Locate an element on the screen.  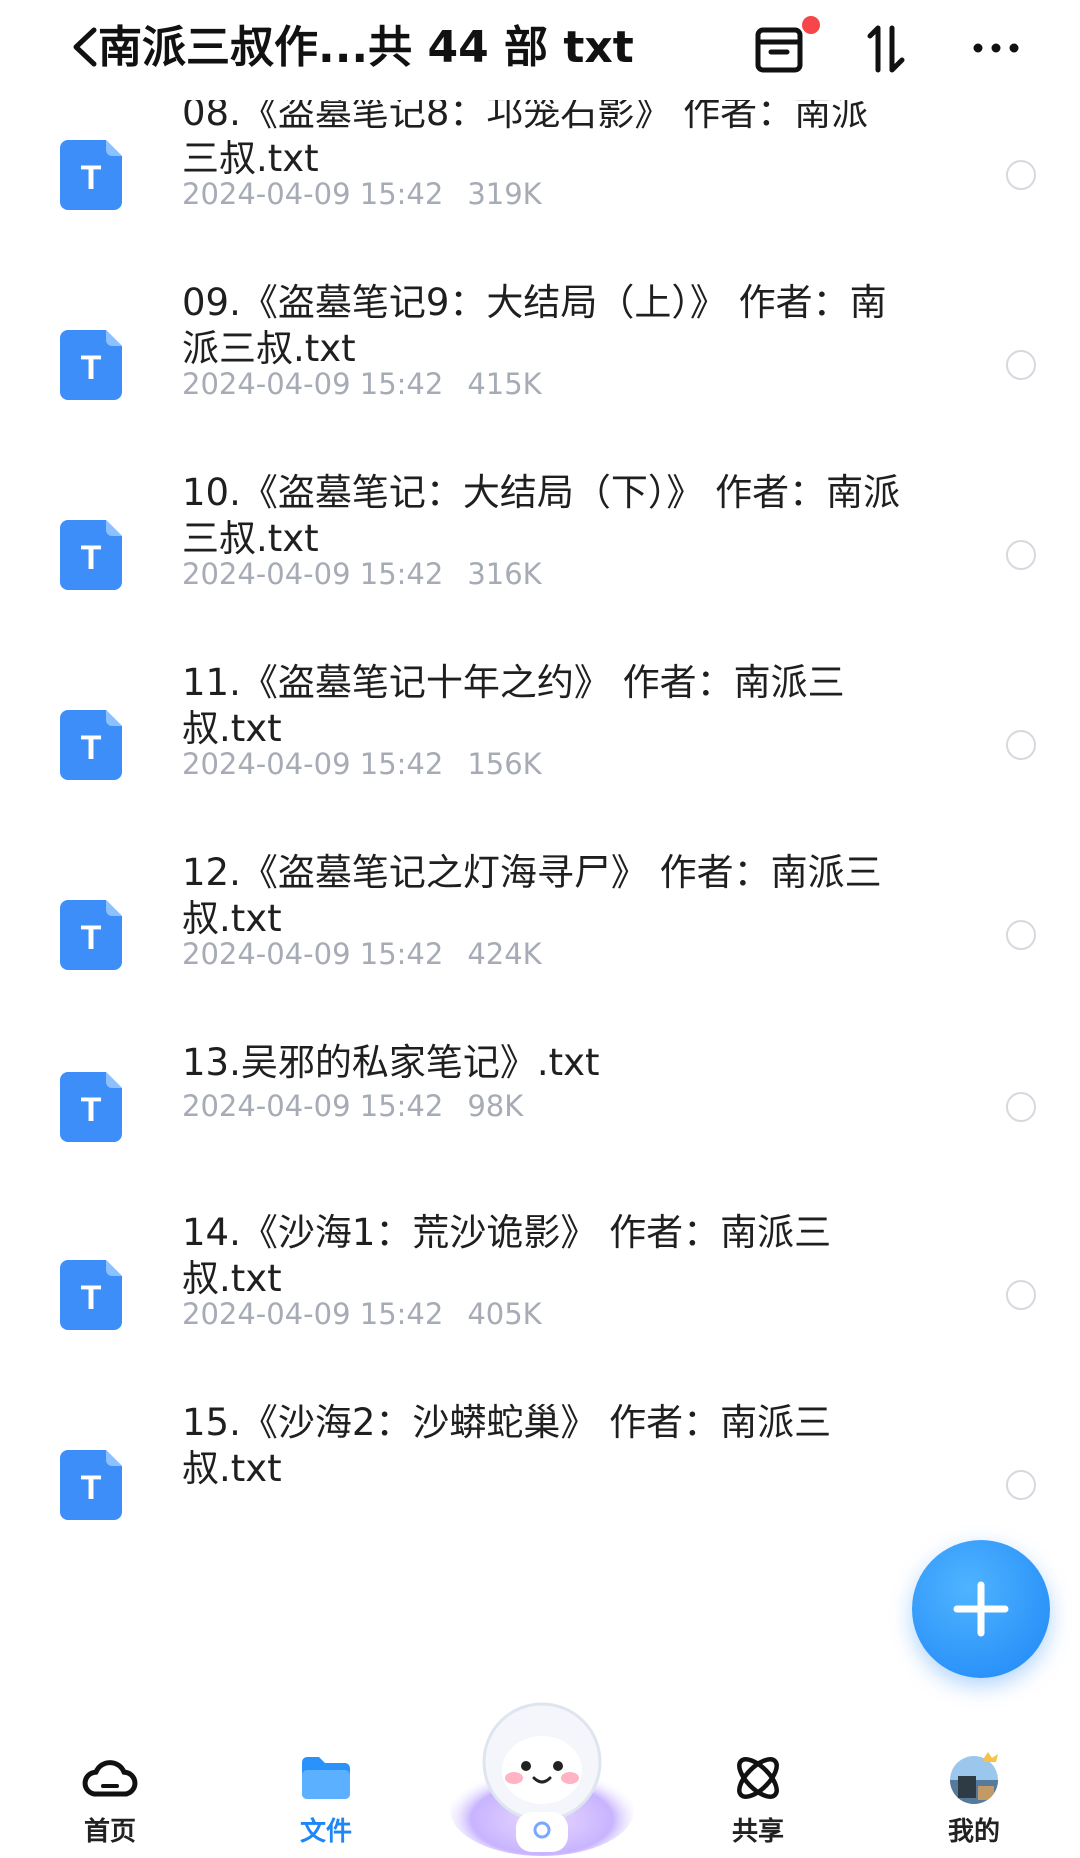
file-name: 08.《盗墓笔记8：邛笼石影》 作者：南派三叔.txt is located at coordinates (525, 140).